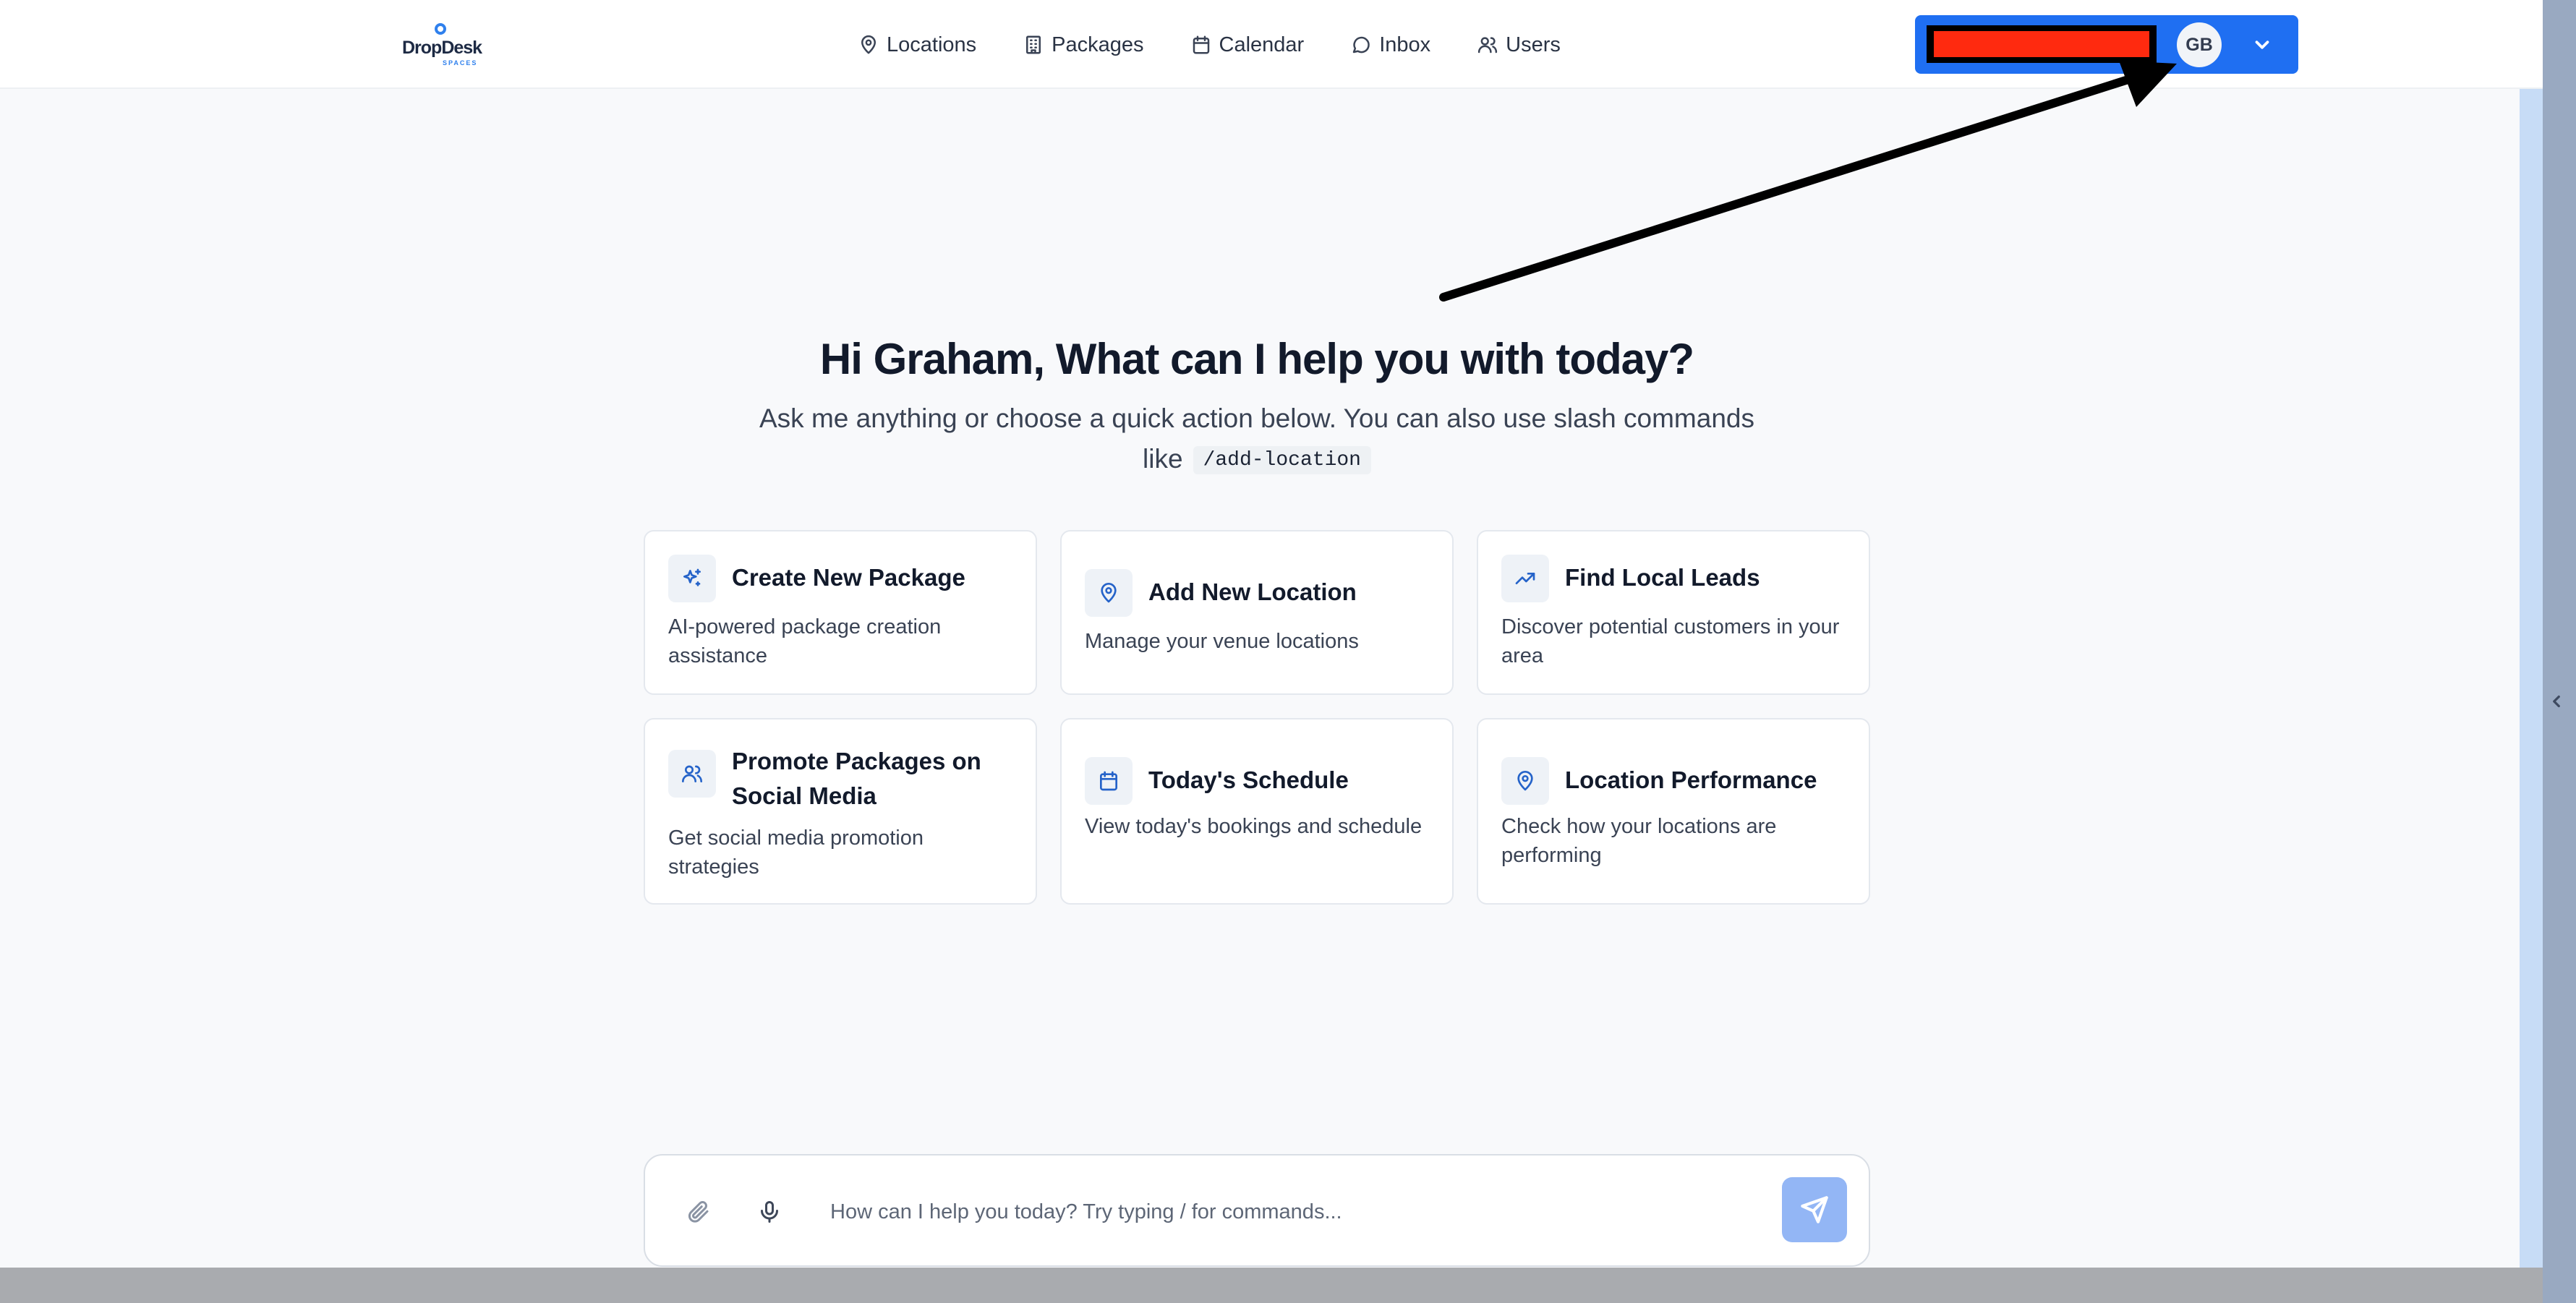 Image resolution: width=2576 pixels, height=1303 pixels. What do you see at coordinates (1691, 780) in the screenshot?
I see `card-title: Location Performance` at bounding box center [1691, 780].